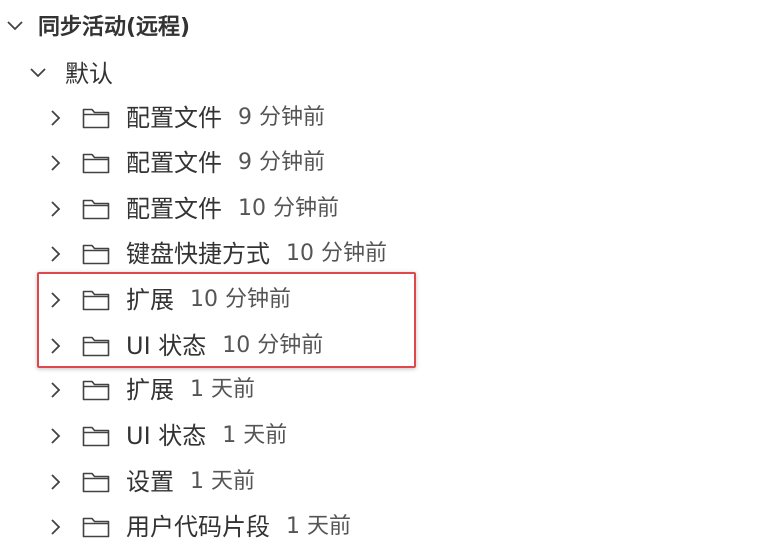  I want to click on list-item: 扩展 10 分钟前, so click(389, 299).